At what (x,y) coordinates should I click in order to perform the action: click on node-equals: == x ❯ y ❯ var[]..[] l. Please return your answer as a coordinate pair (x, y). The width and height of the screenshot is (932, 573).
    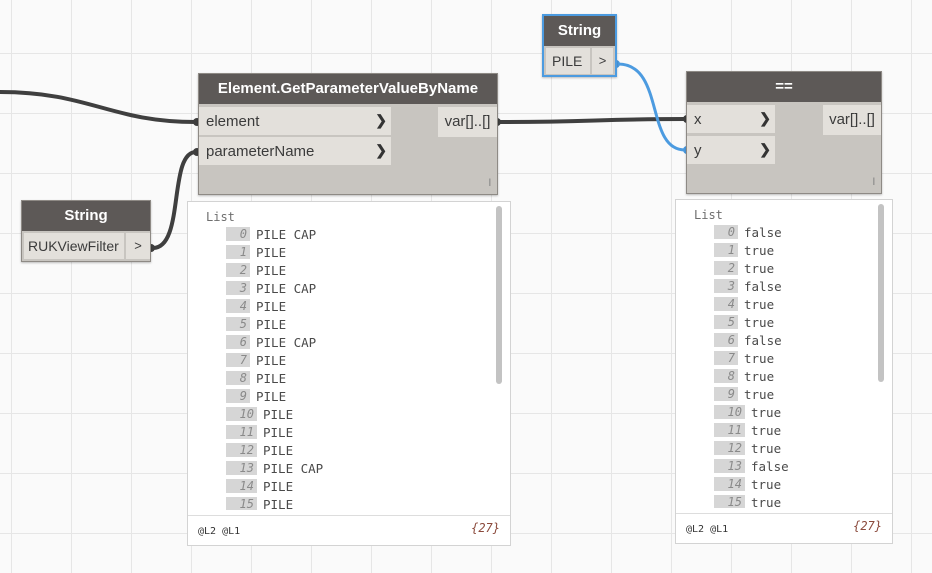
    Looking at the image, I should click on (784, 132).